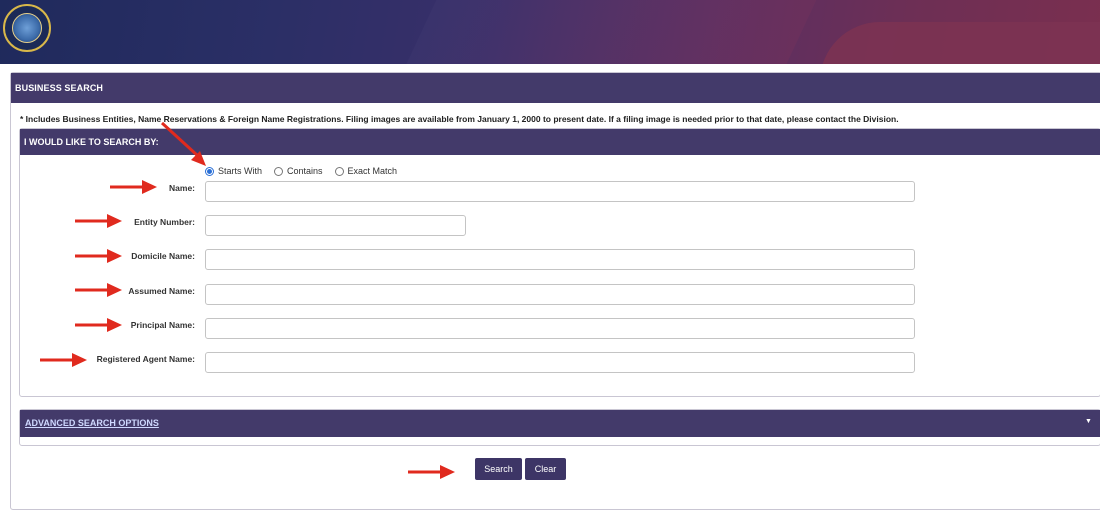  What do you see at coordinates (560, 259) in the screenshot?
I see `domicile-name-input` at bounding box center [560, 259].